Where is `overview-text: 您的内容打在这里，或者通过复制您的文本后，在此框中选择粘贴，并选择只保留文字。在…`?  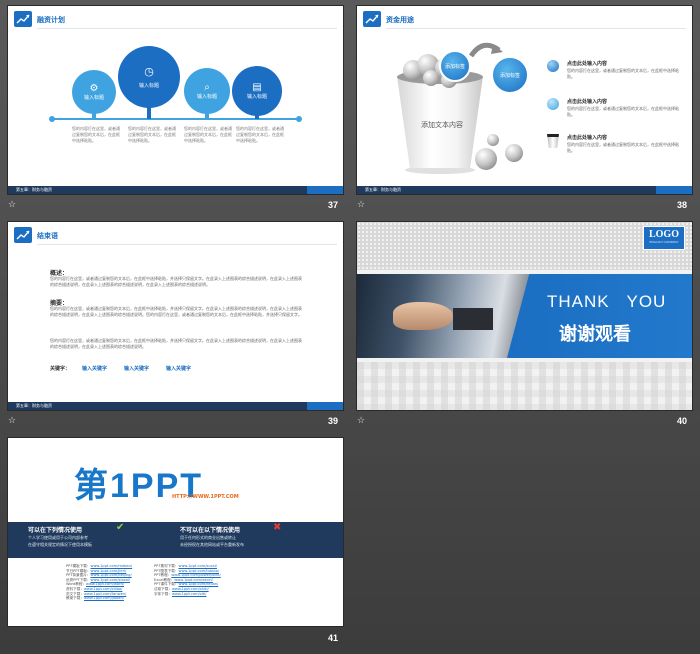
overview-text: 您的内容打在这里，或者通过复制您的文本后，在此框中选择粘贴，并选择只保留文字。在… is located at coordinates (176, 281).